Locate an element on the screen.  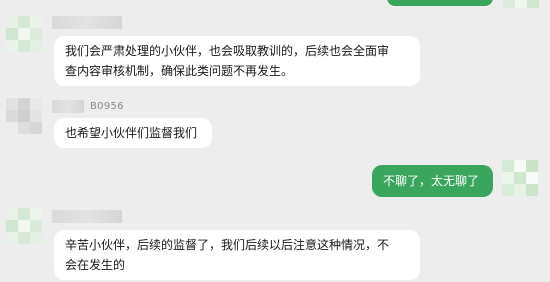
sender-name-suffix: B0956 is located at coordinates (107, 106).